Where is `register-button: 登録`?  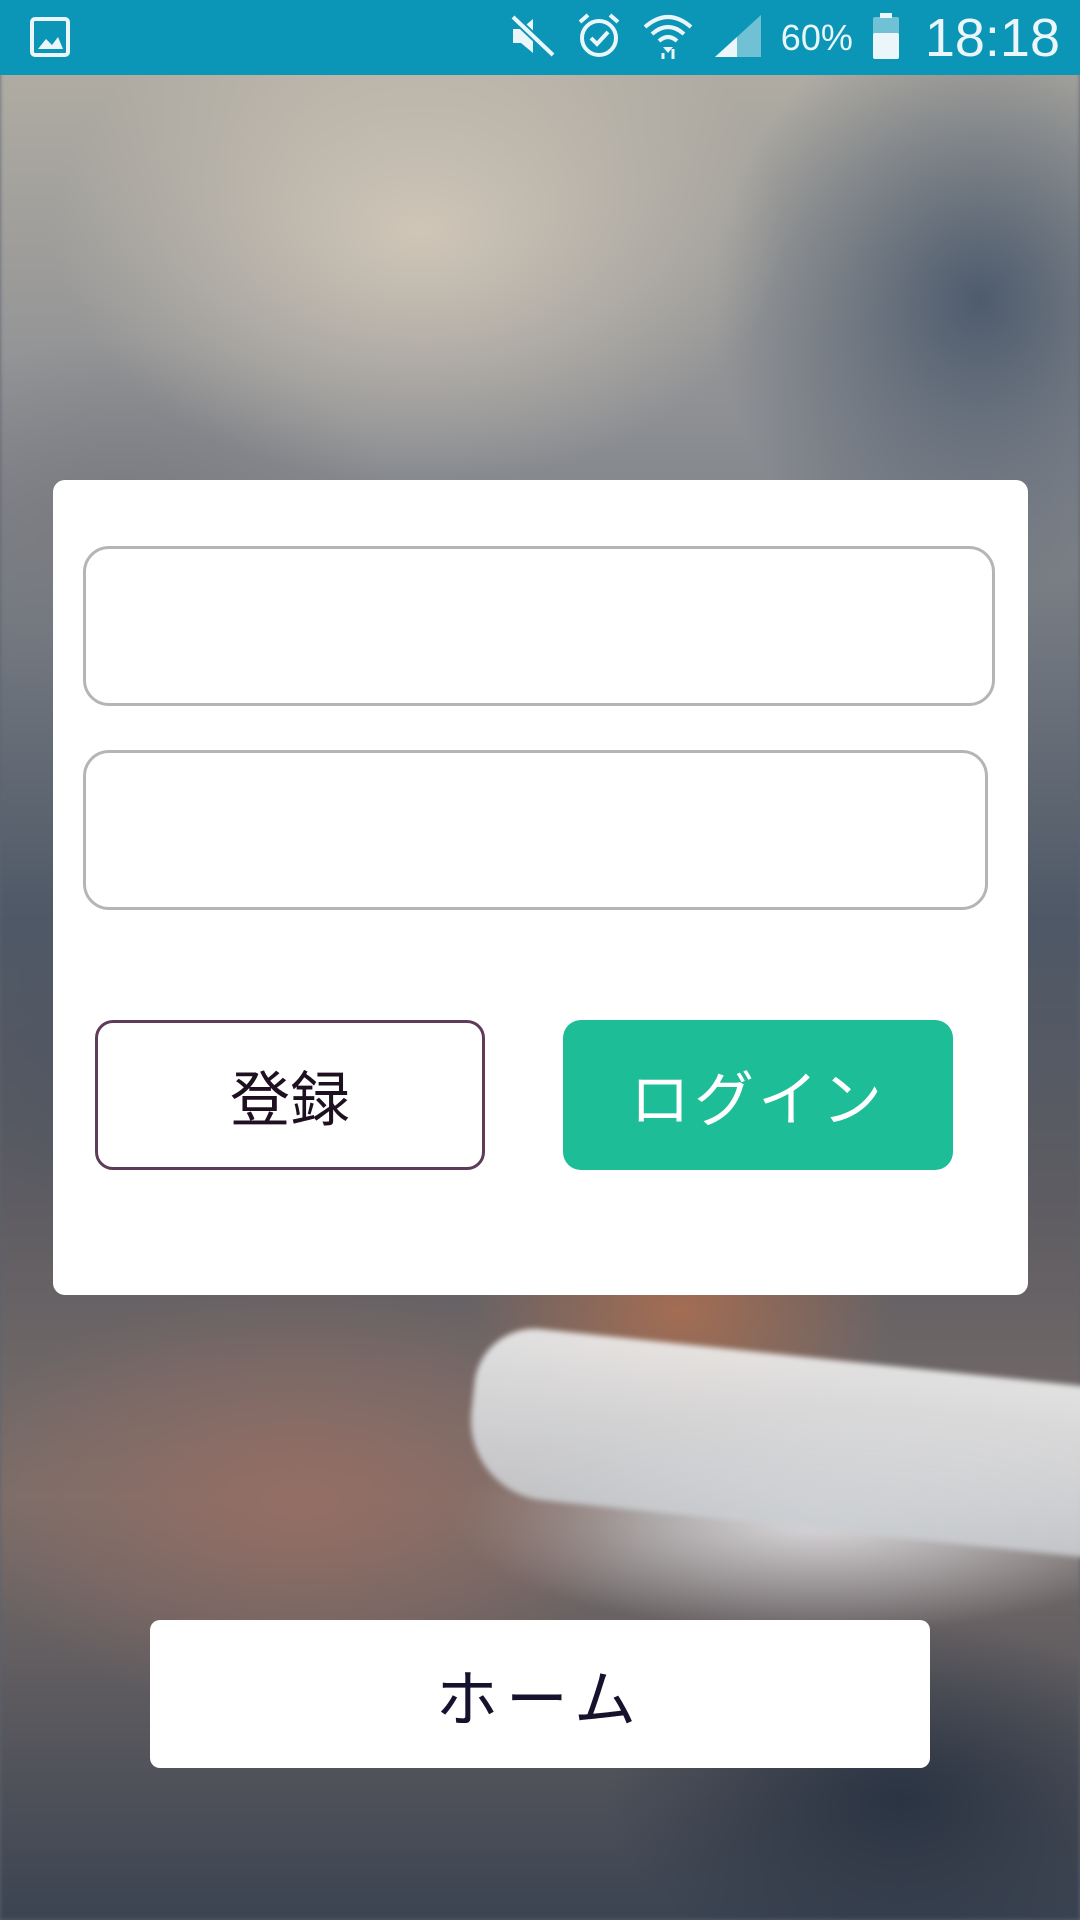
register-button: 登録 is located at coordinates (290, 1095).